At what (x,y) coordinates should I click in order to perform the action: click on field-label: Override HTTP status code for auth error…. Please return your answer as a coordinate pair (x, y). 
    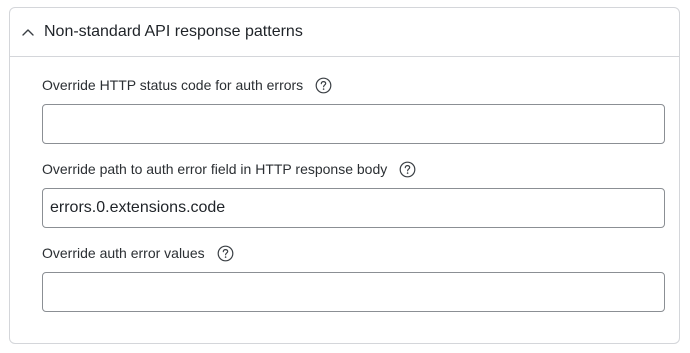
    Looking at the image, I should click on (173, 85).